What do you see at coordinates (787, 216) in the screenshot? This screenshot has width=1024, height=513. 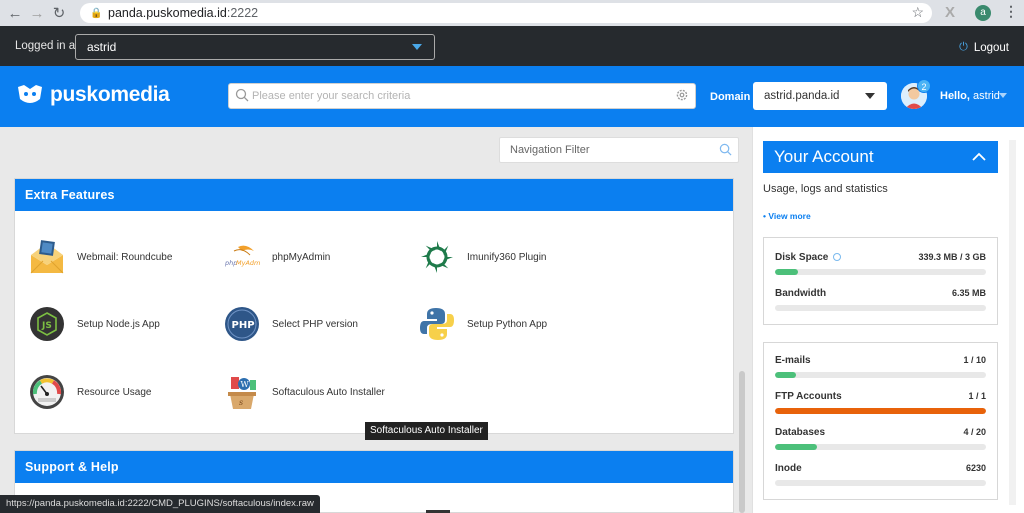 I see `view-more-link: • View more` at bounding box center [787, 216].